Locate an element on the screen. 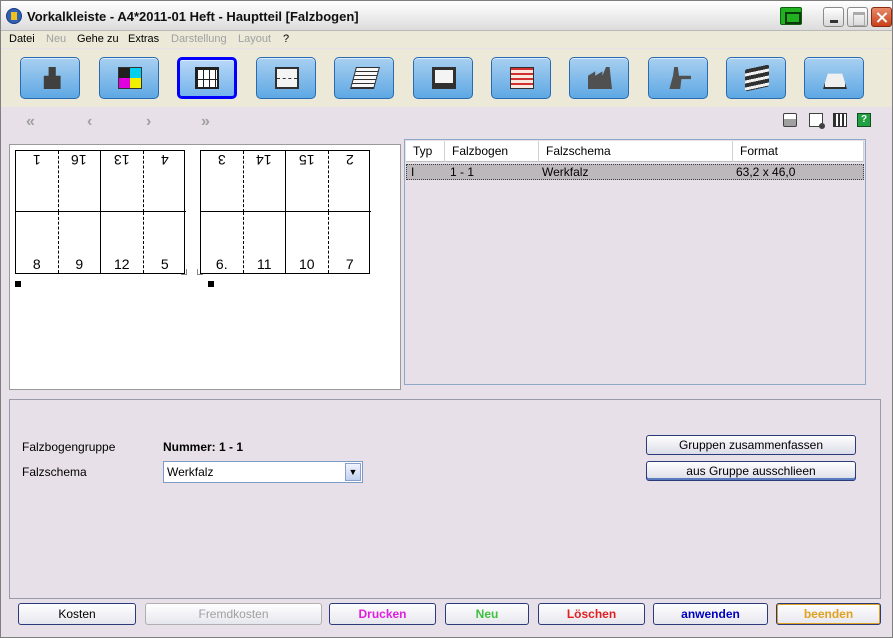  menu-datei: Datei is located at coordinates (22, 39).